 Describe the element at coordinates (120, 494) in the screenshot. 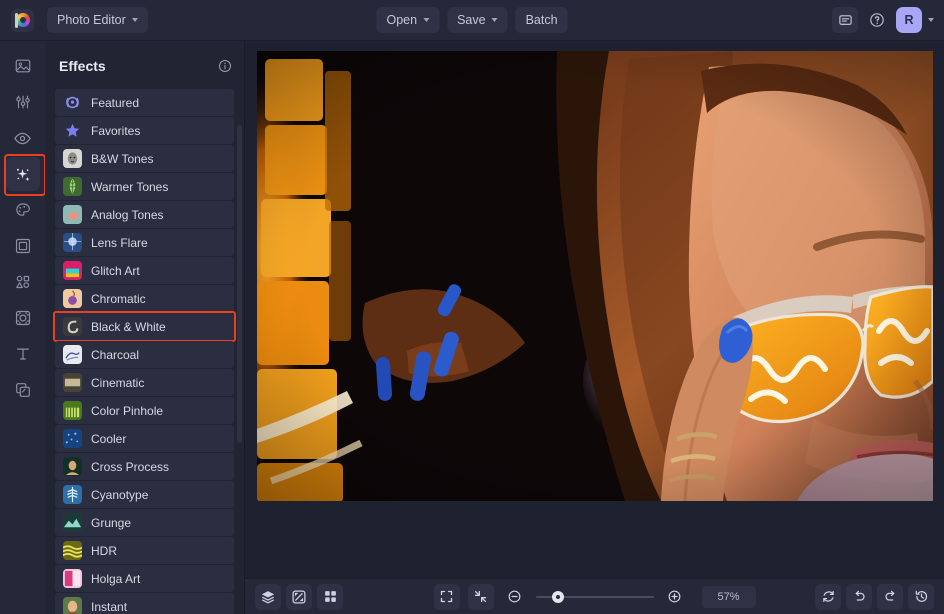

I see `list-item-label: Cyanotype` at that location.